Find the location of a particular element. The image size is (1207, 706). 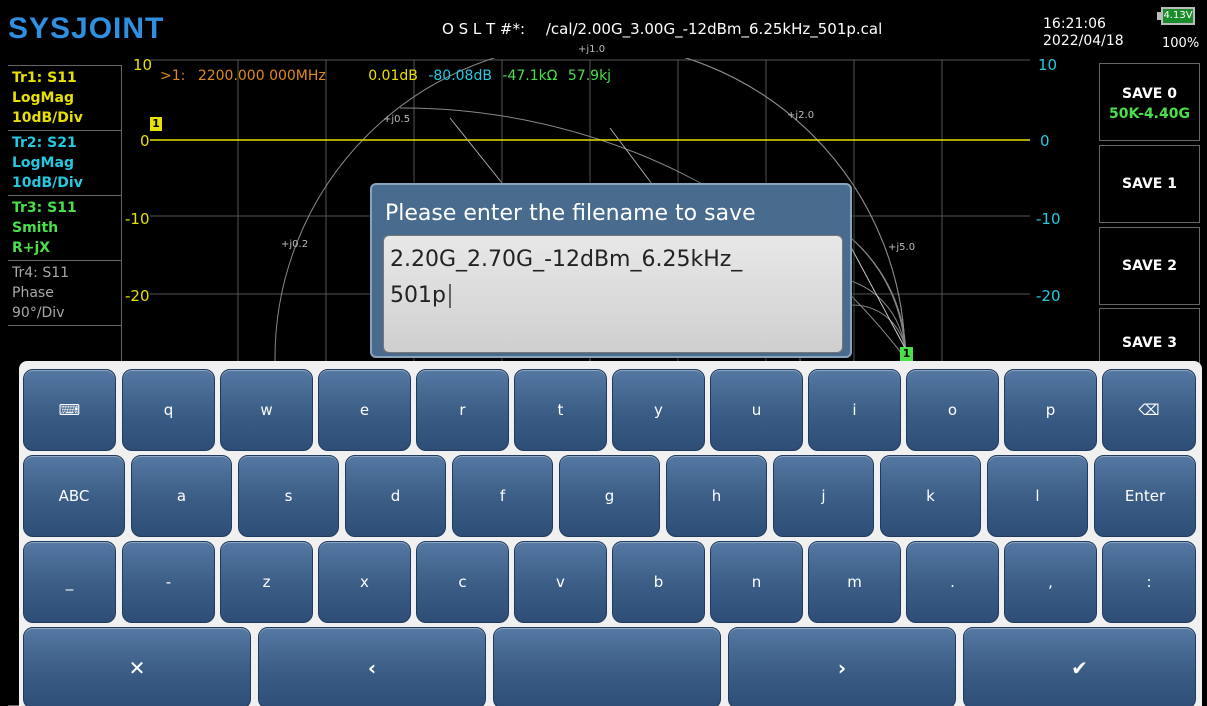

save-1-button: SAVE 1 is located at coordinates (1149, 184).